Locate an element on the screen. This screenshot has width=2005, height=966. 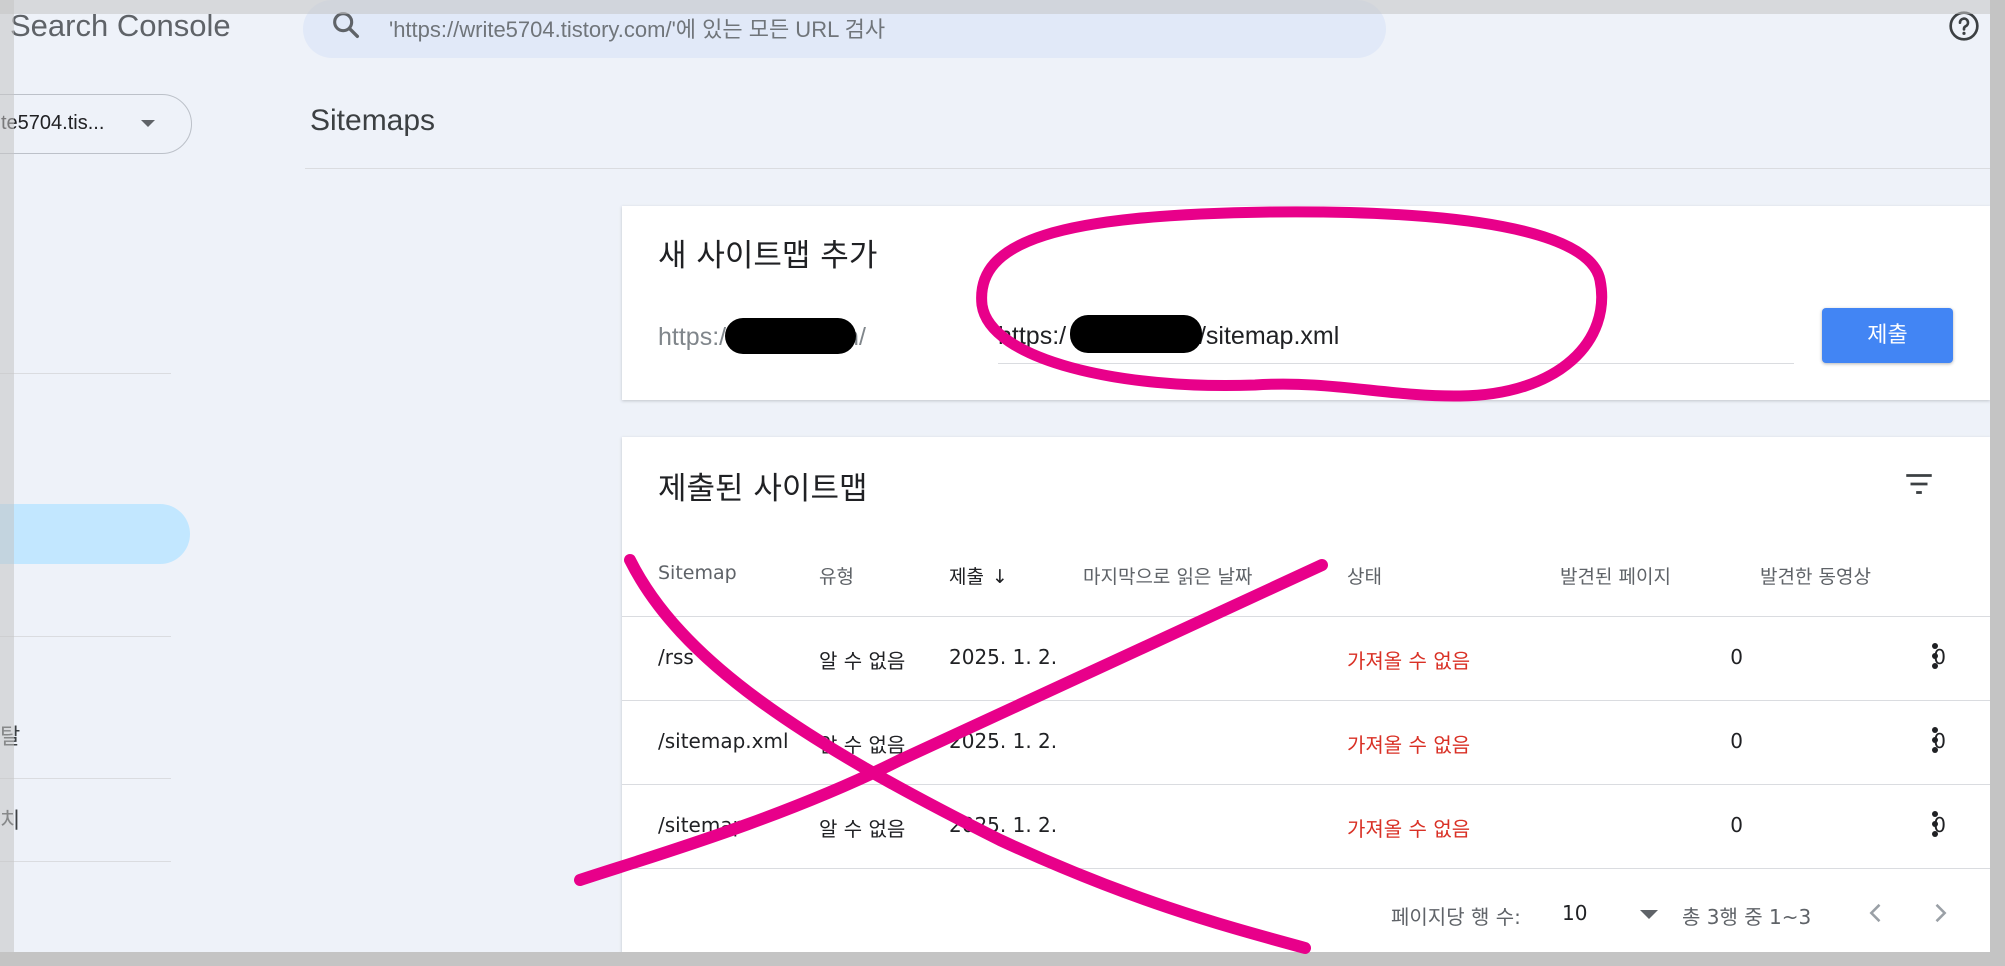
chevron-right-icon is located at coordinates (1940, 913).